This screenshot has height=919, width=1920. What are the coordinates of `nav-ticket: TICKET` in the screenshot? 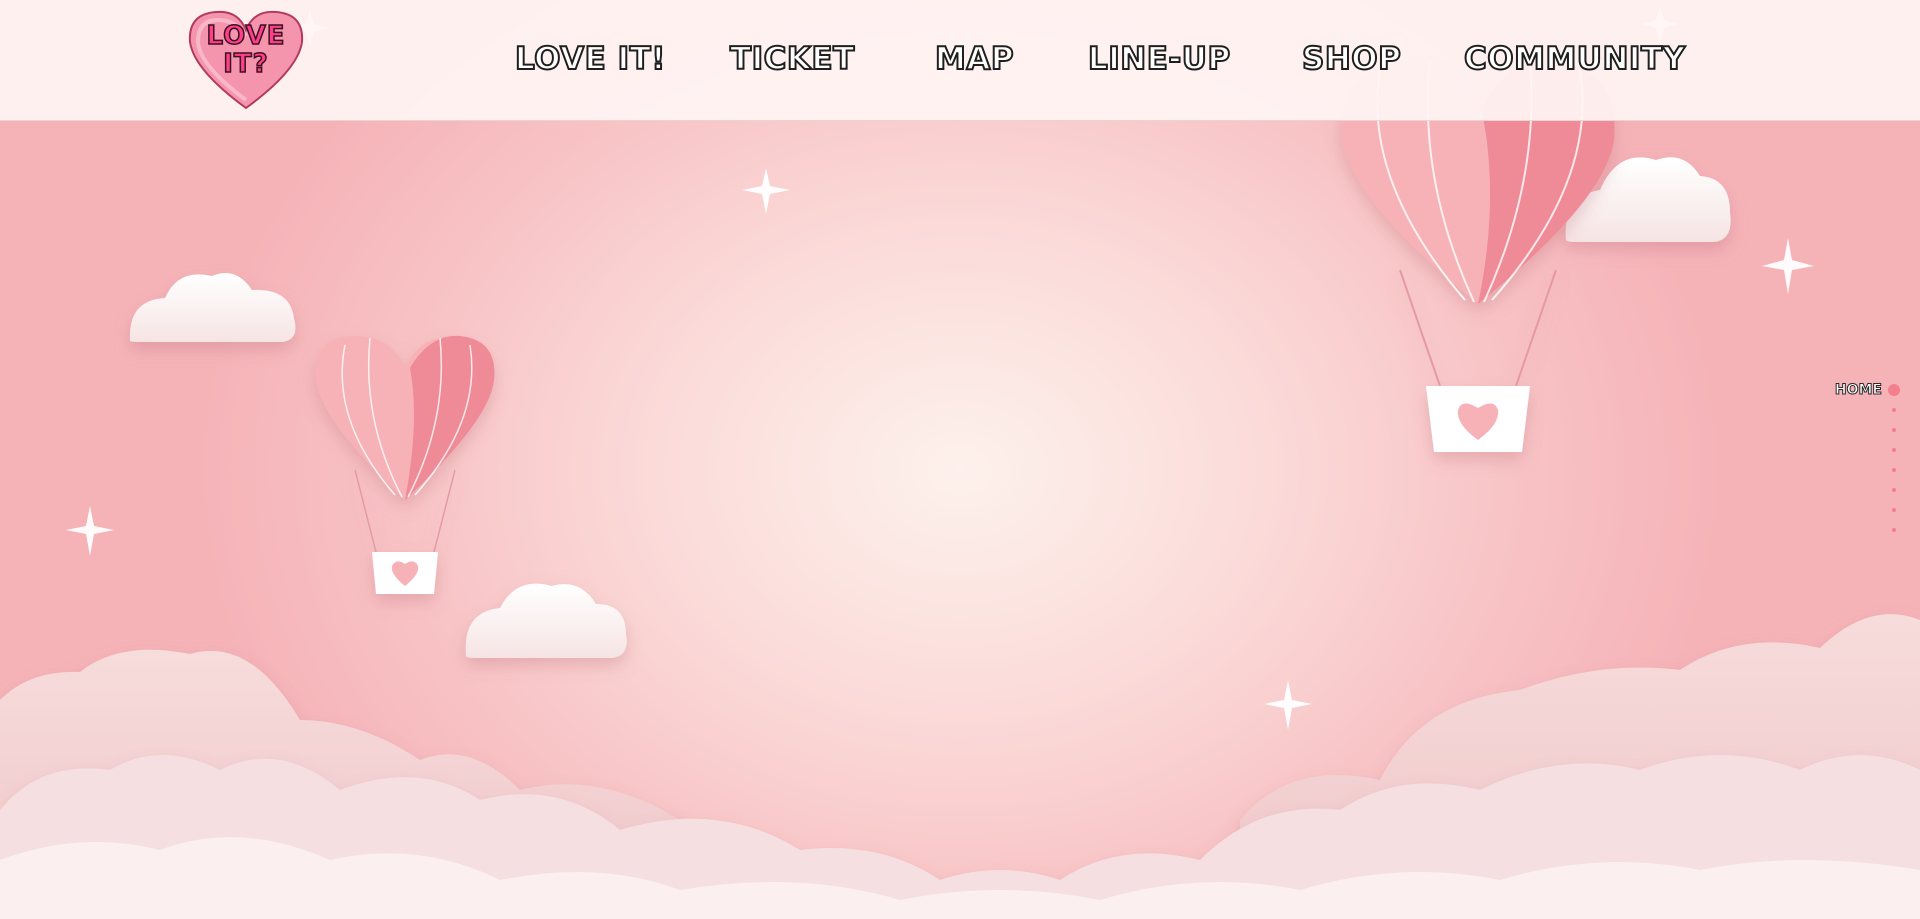 It's located at (792, 59).